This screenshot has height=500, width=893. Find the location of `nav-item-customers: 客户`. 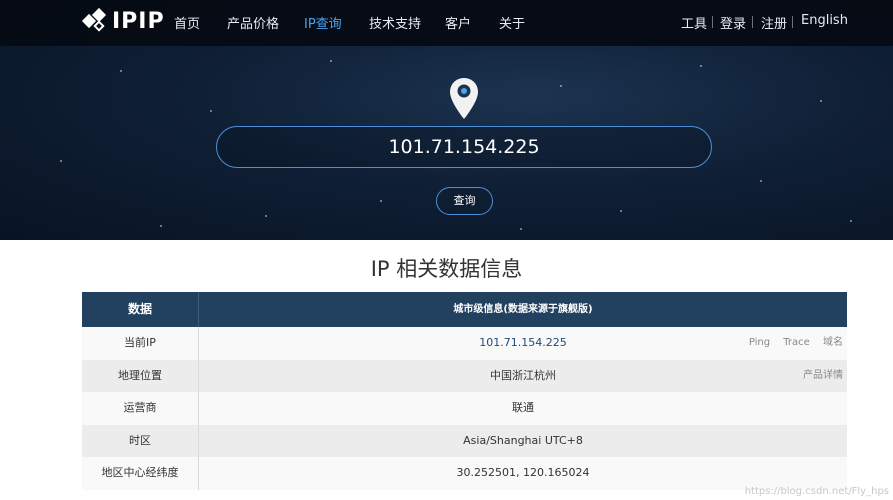

nav-item-customers: 客户 is located at coordinates (458, 22).